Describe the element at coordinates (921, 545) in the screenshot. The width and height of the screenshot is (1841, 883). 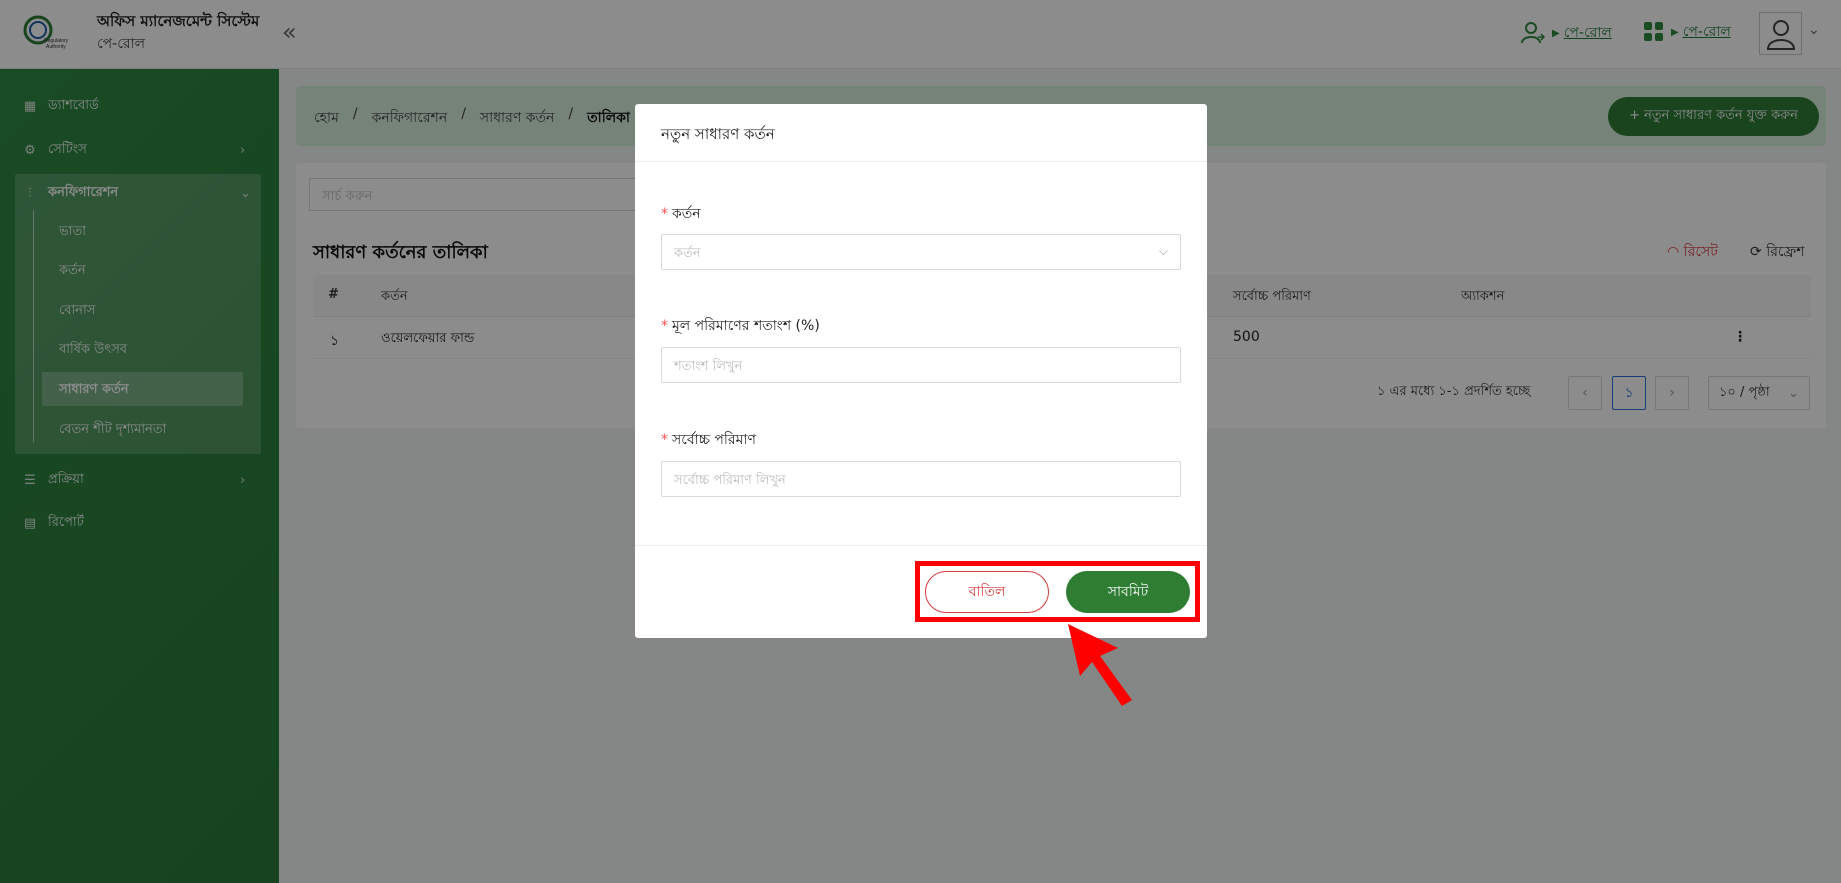
I see `modal-footer-divider` at that location.